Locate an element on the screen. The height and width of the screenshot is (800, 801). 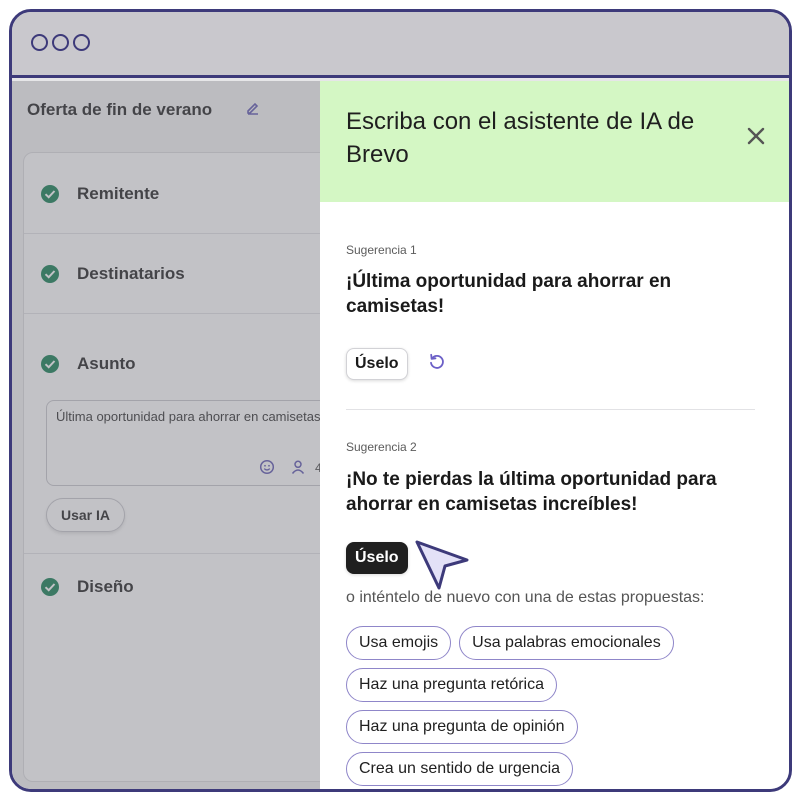
suggestion-label: Sugerencia 2 is located at coordinates (381, 447).